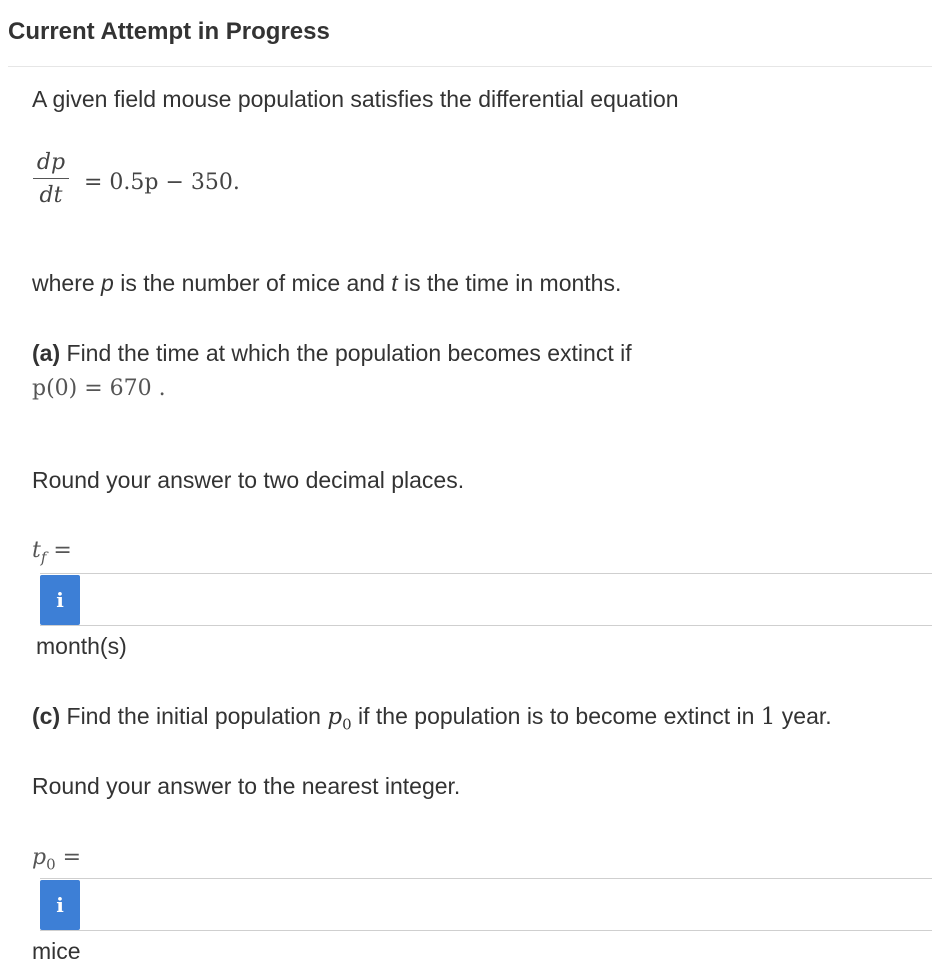  I want to click on fraction-denominator: dt, so click(51, 195).